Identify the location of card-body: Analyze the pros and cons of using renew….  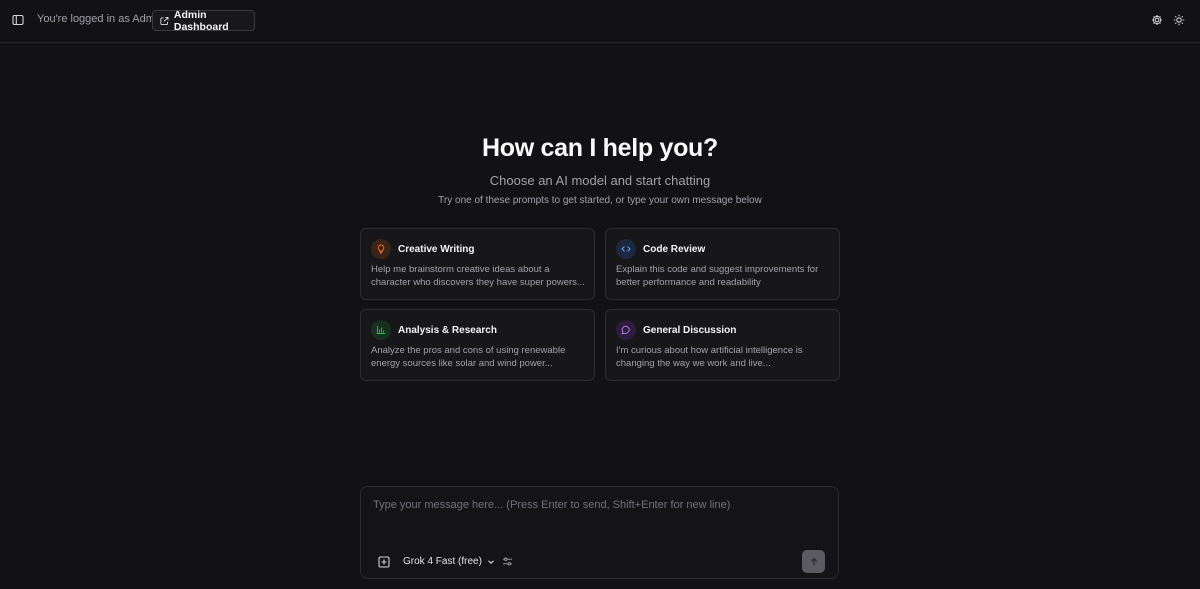
(468, 357).